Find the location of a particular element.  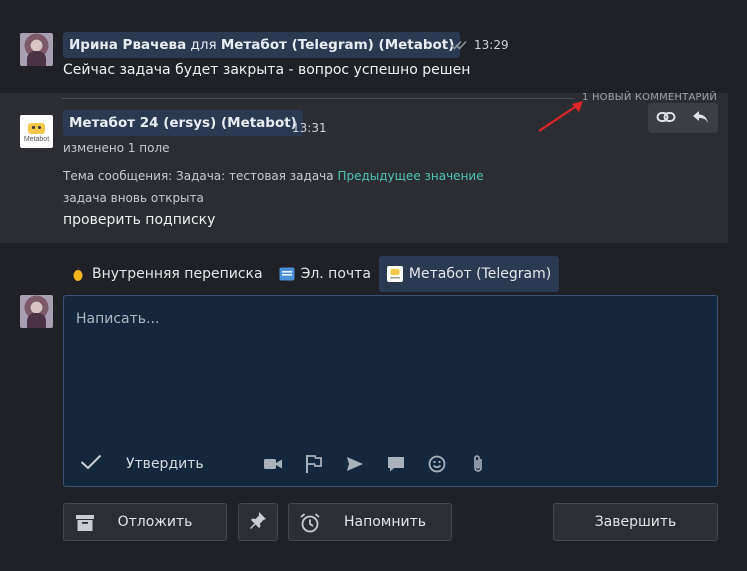

postpone-button: Отложить is located at coordinates (145, 522).